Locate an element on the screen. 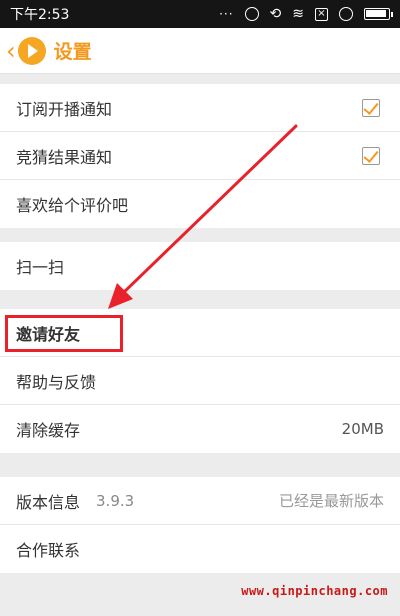  subscribe-notify-row: 订阅开播通知 is located at coordinates (200, 108).